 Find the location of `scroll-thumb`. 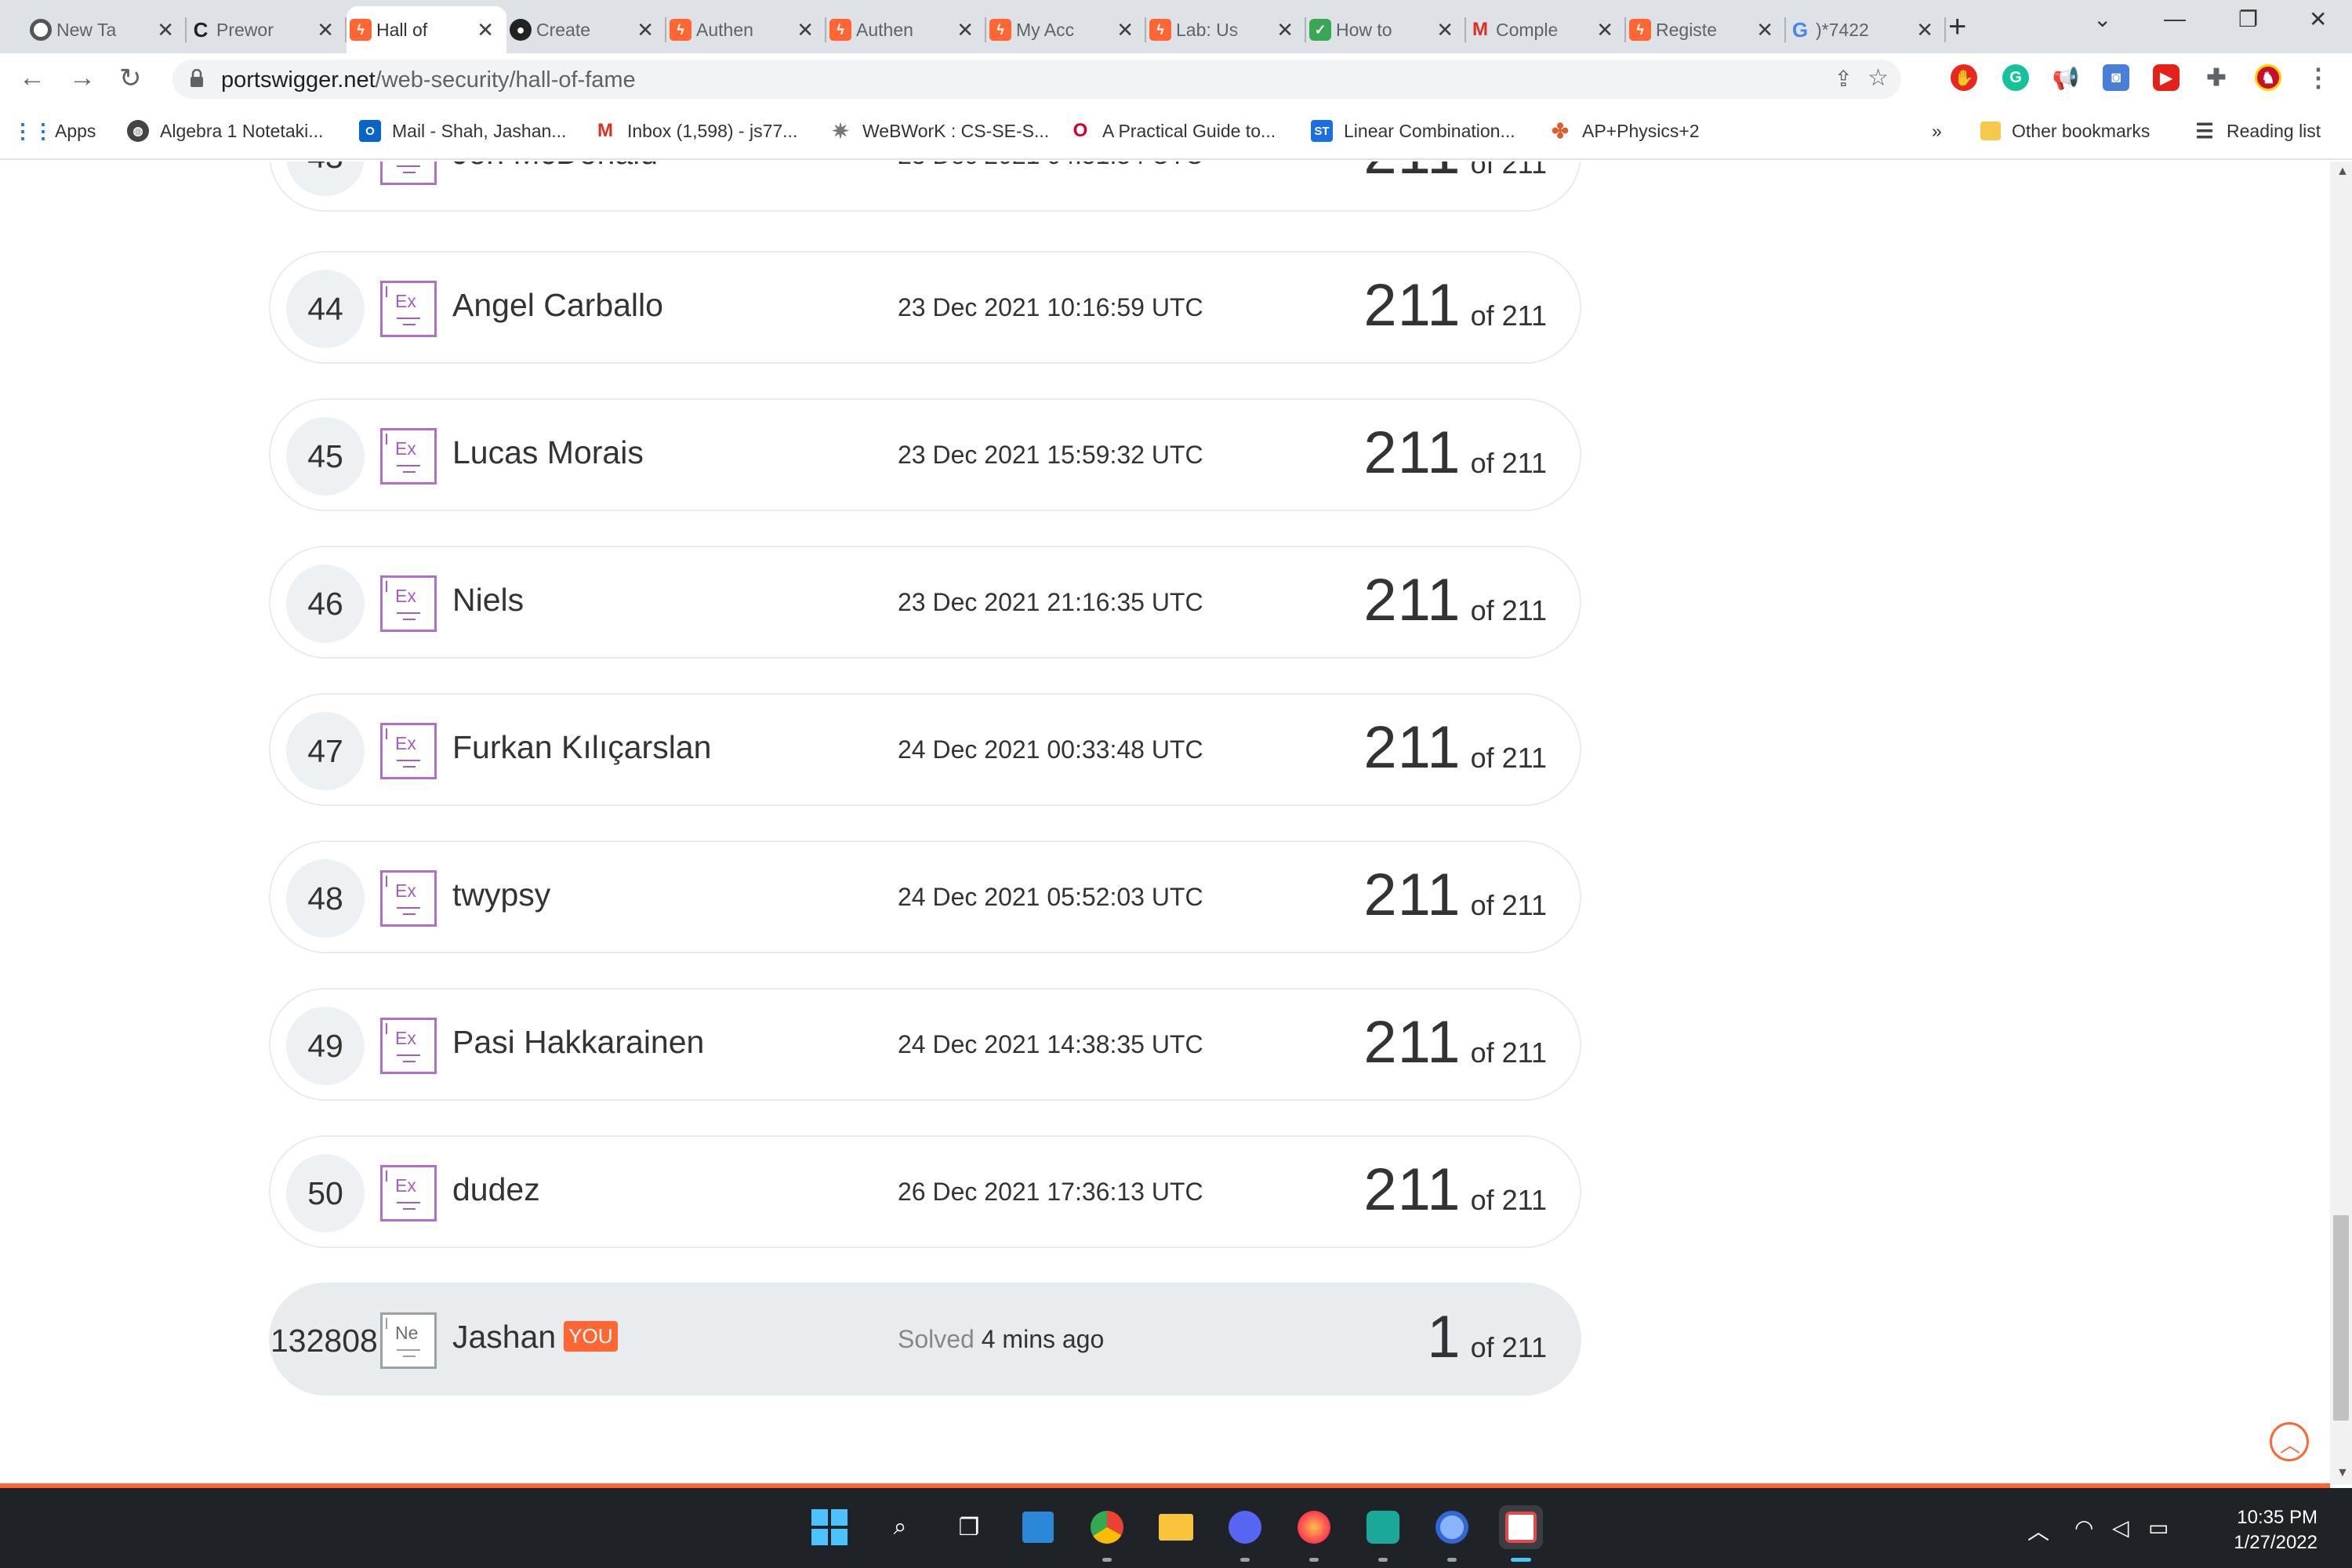

scroll-thumb is located at coordinates (2341, 1318).